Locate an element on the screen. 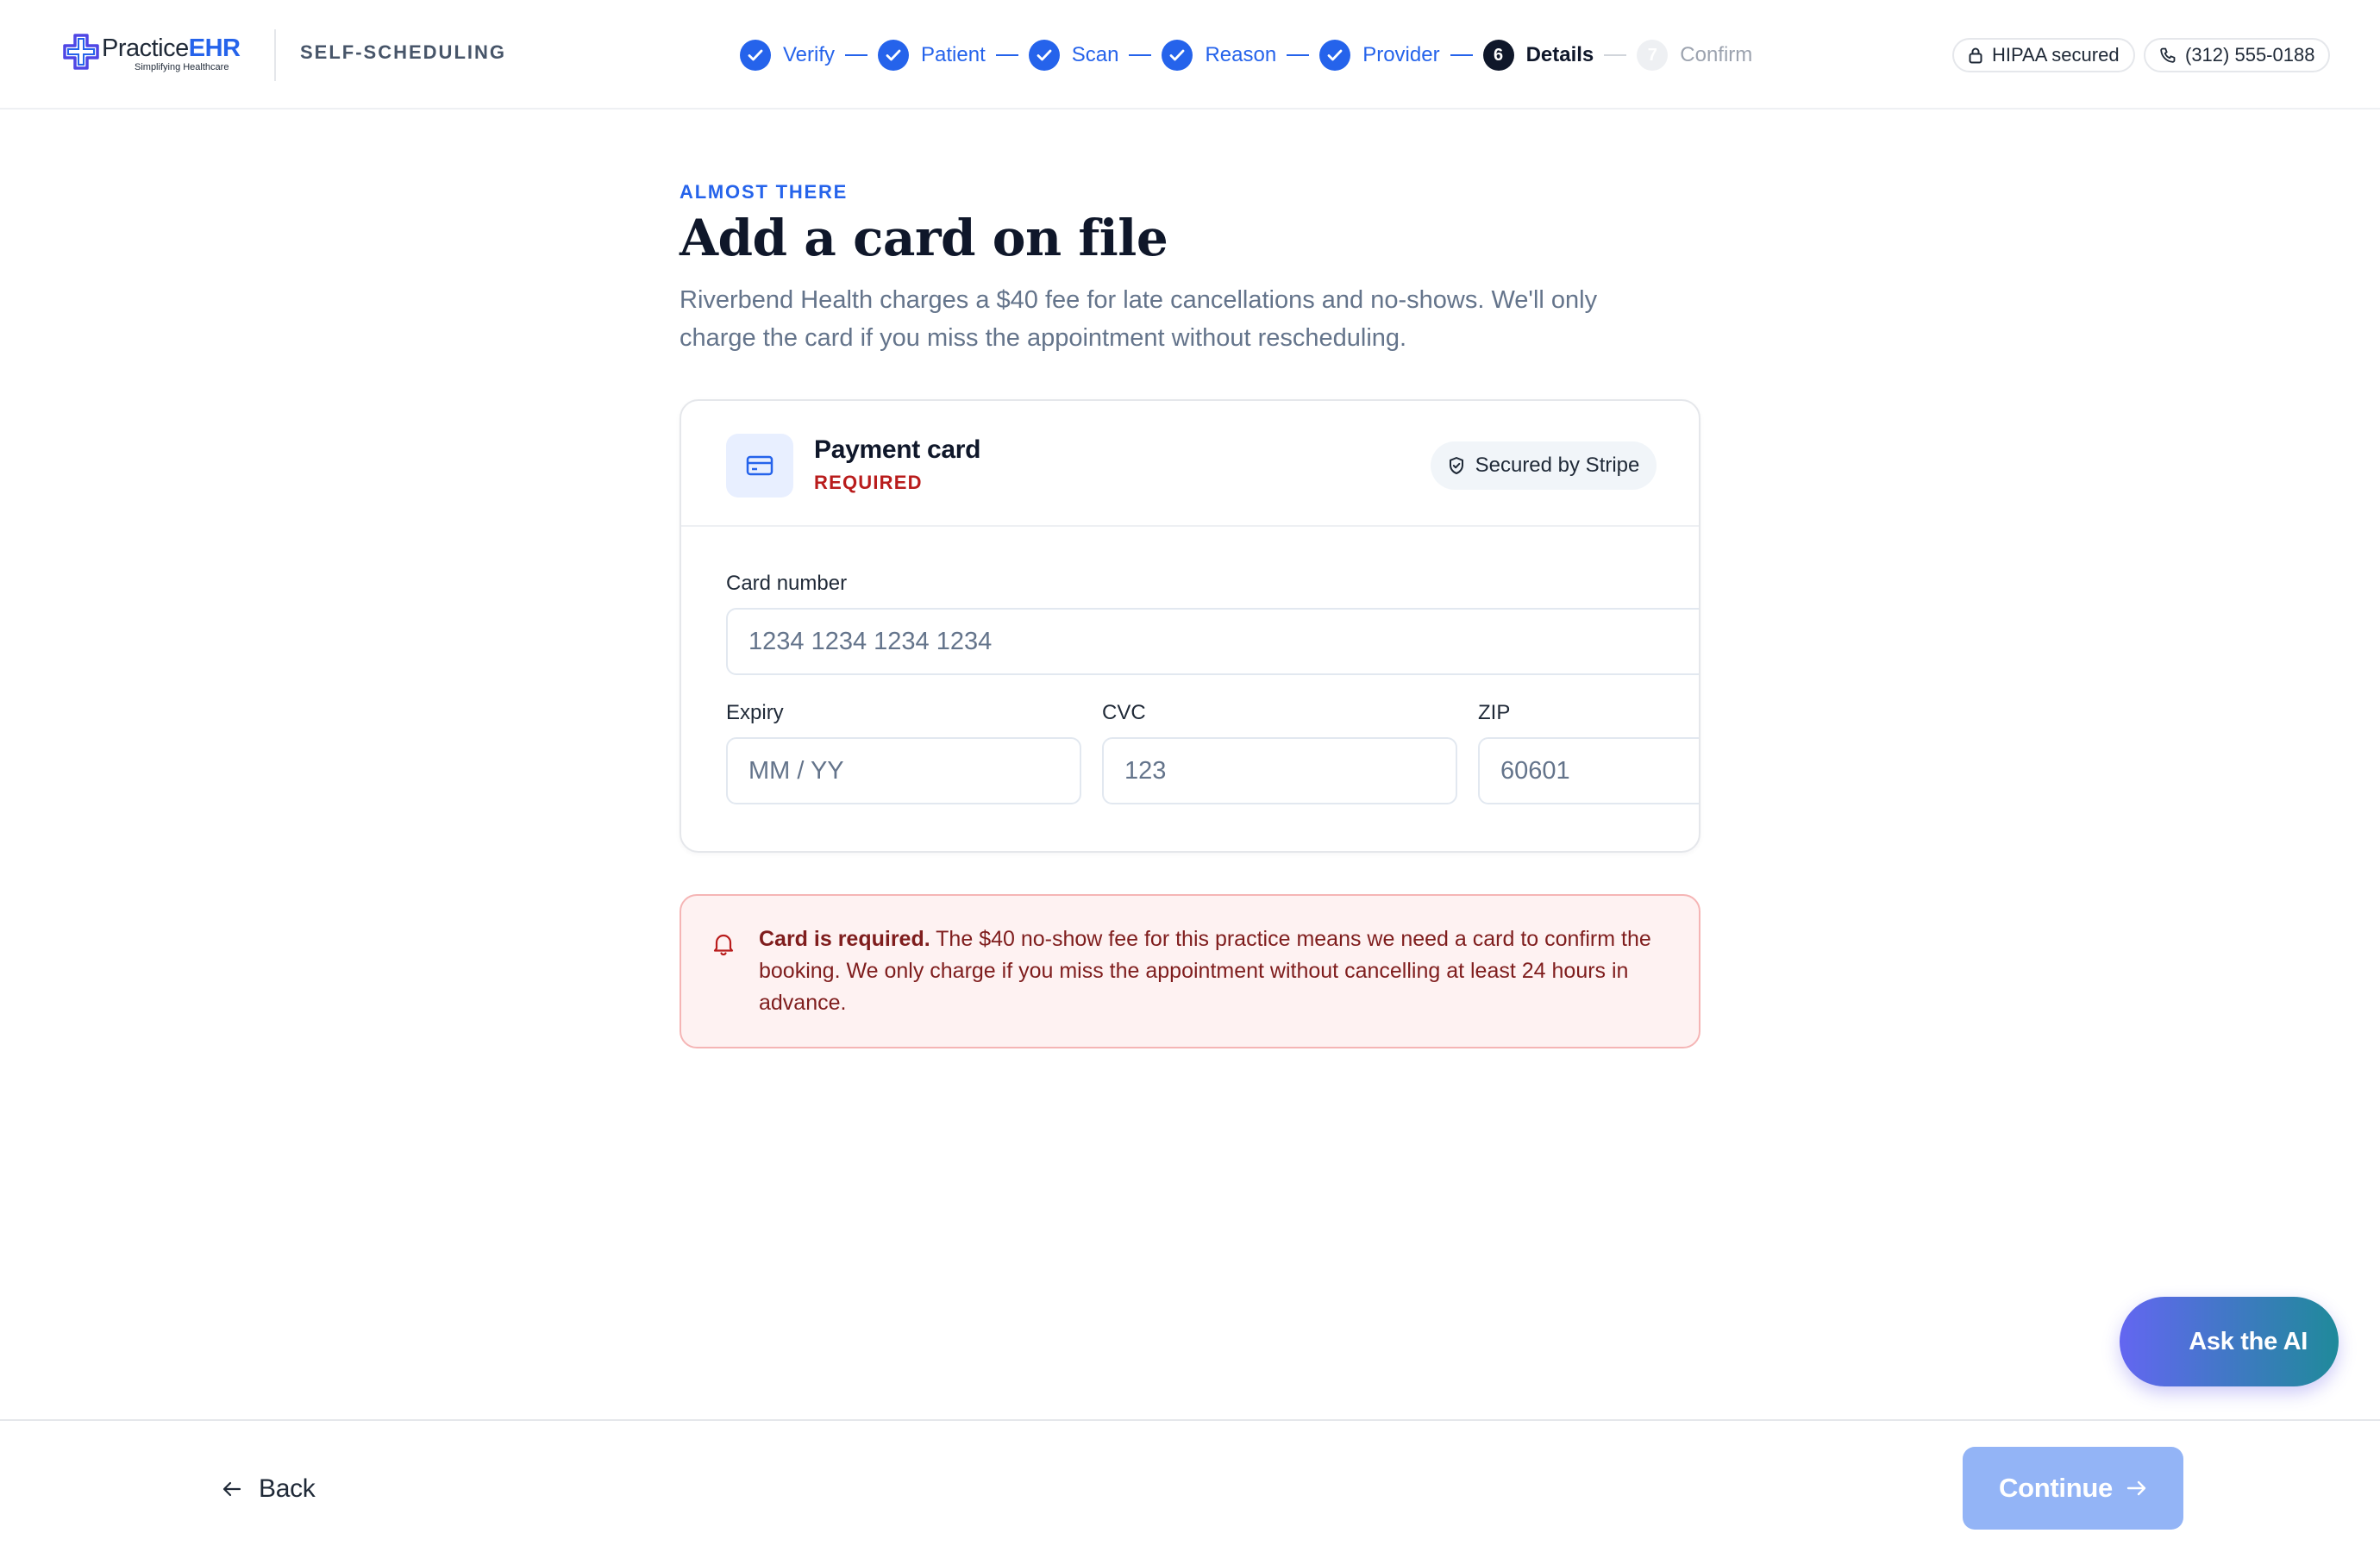 Image resolution: width=2380 pixels, height=1552 pixels. step-patient: Patient is located at coordinates (932, 56).